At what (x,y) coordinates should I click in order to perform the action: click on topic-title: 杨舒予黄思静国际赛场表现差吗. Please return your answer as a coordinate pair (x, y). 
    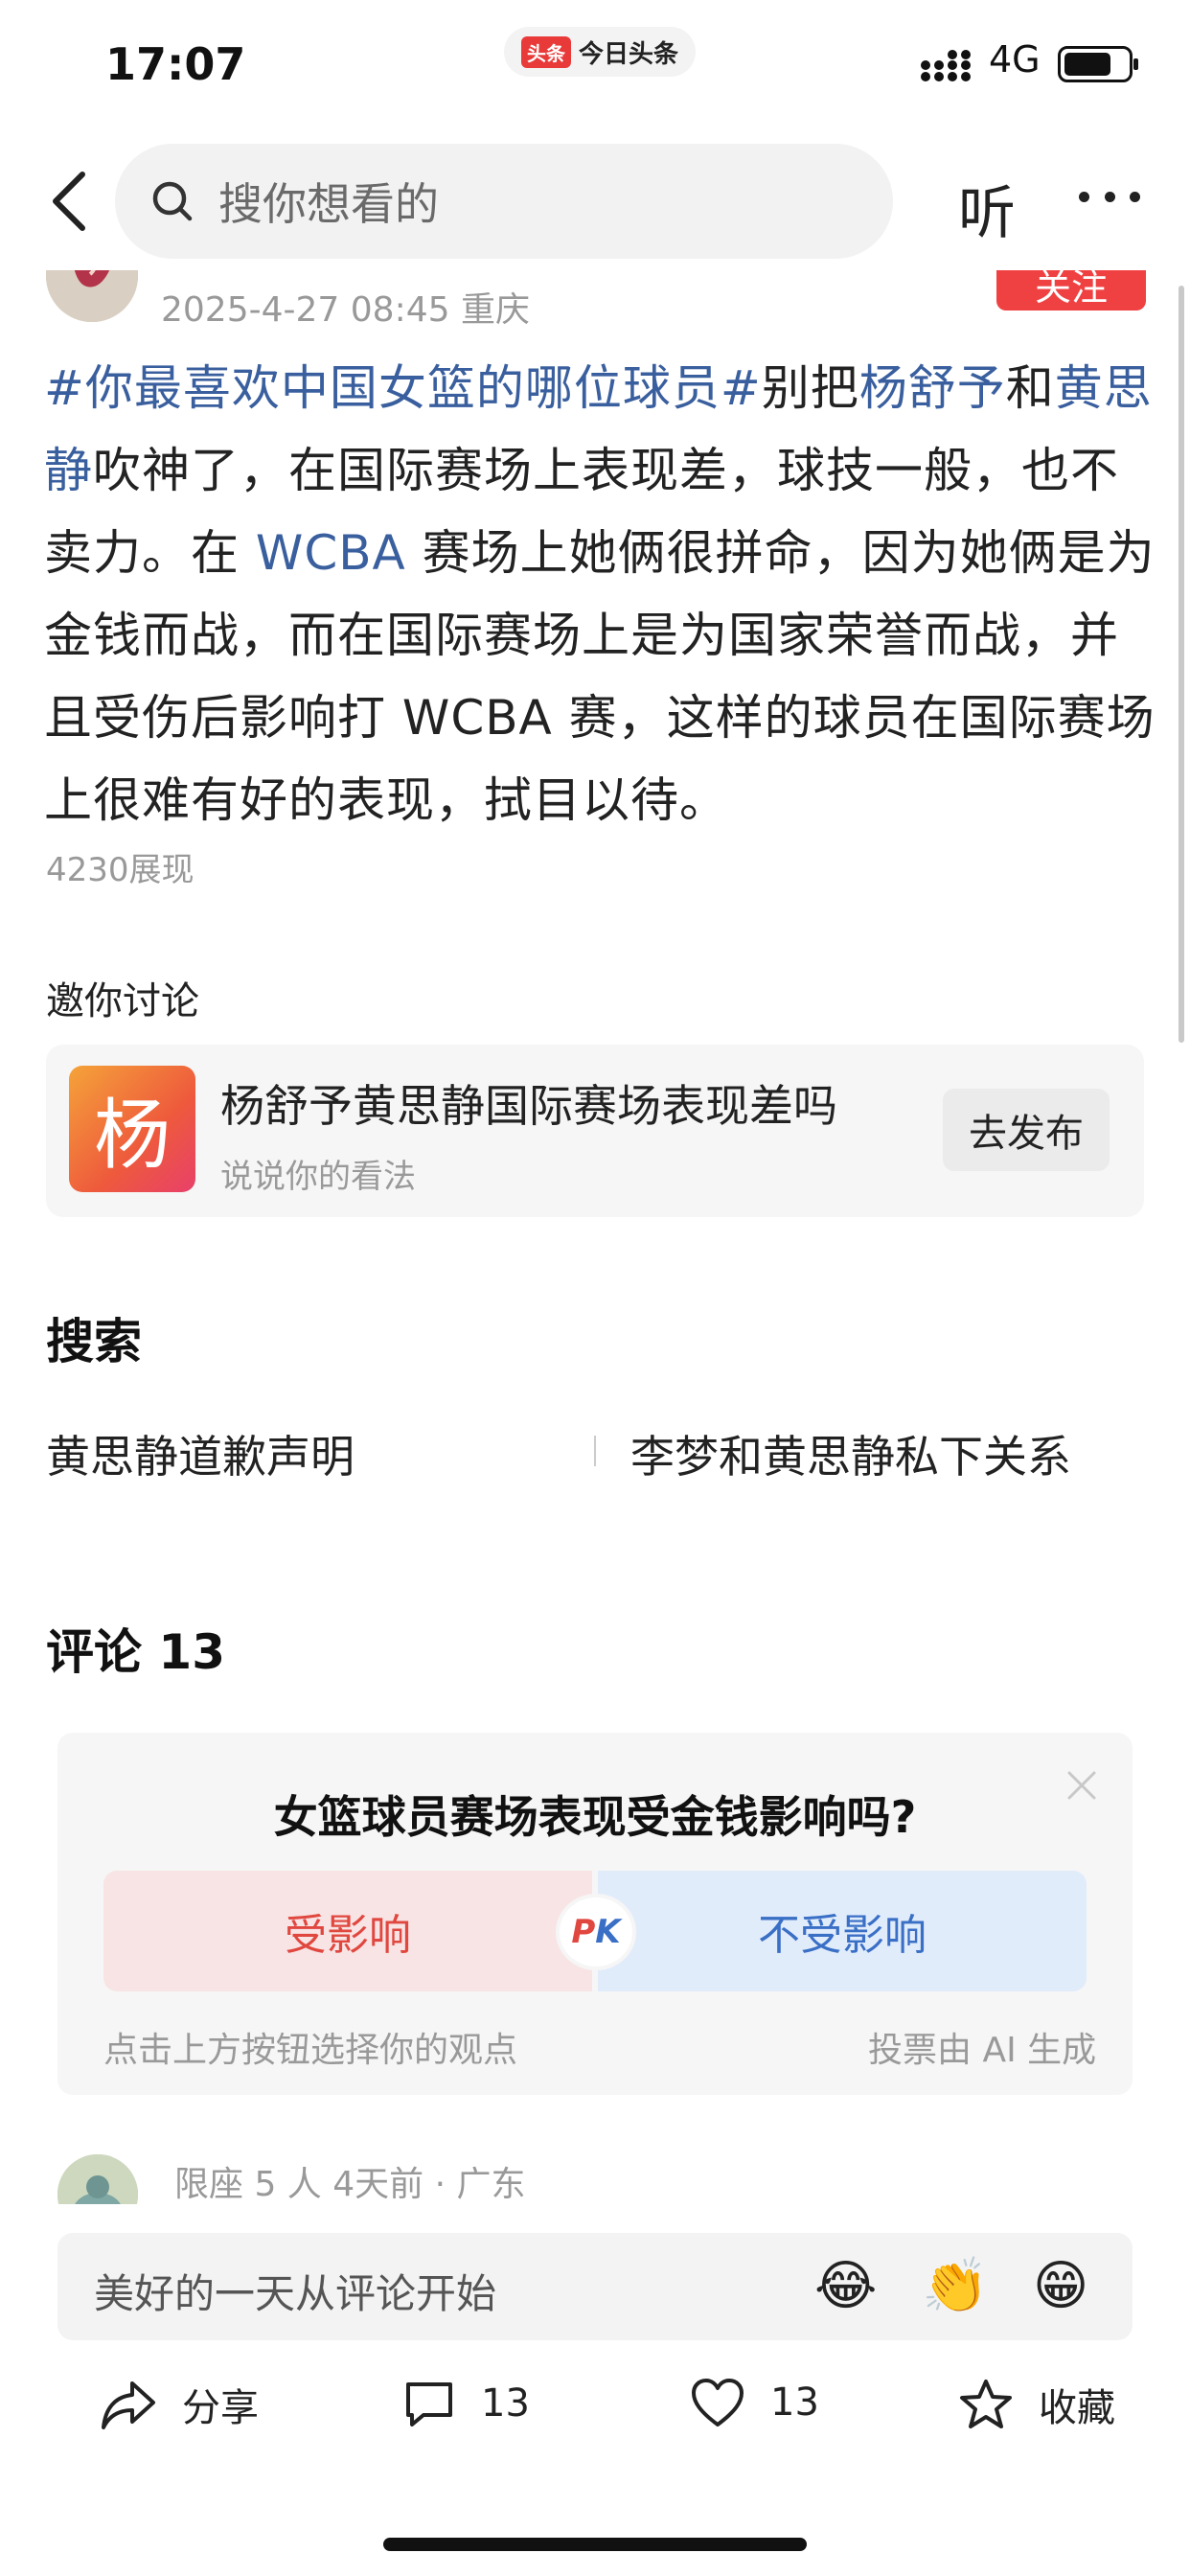
    Looking at the image, I should click on (528, 1103).